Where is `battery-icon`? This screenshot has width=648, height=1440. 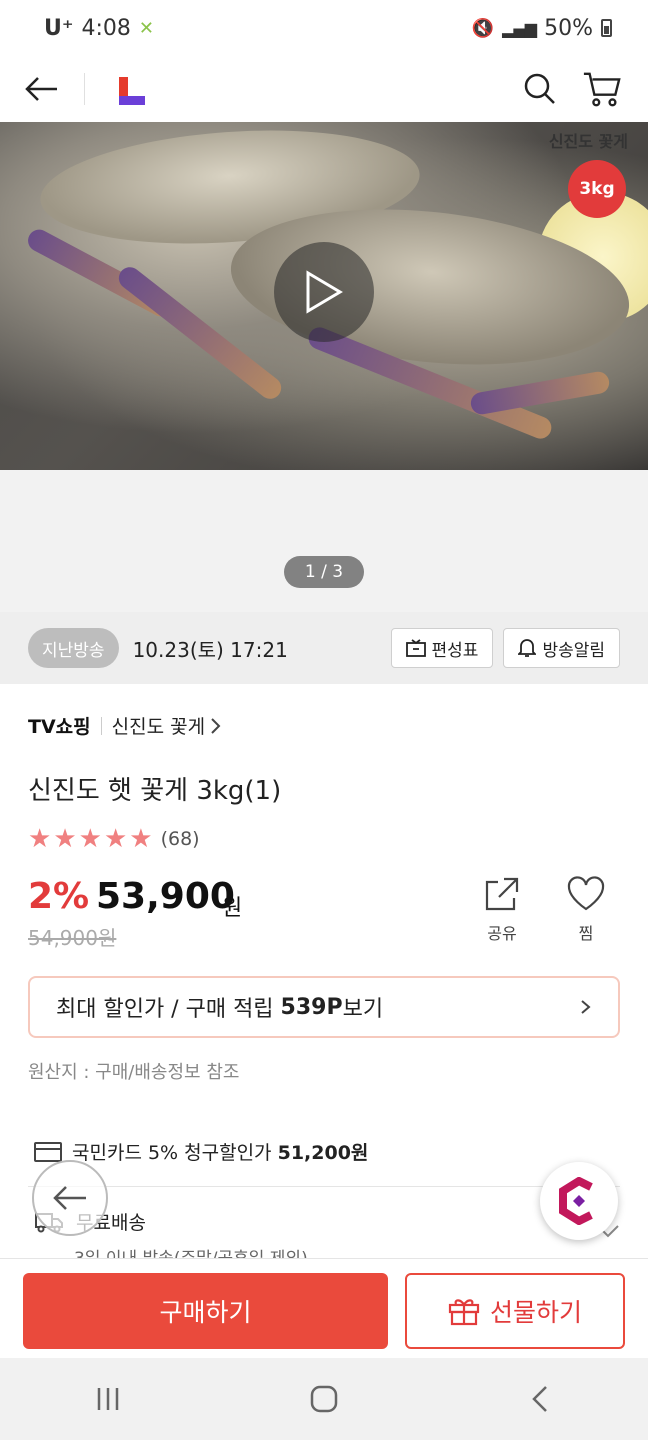
battery-icon is located at coordinates (606, 28).